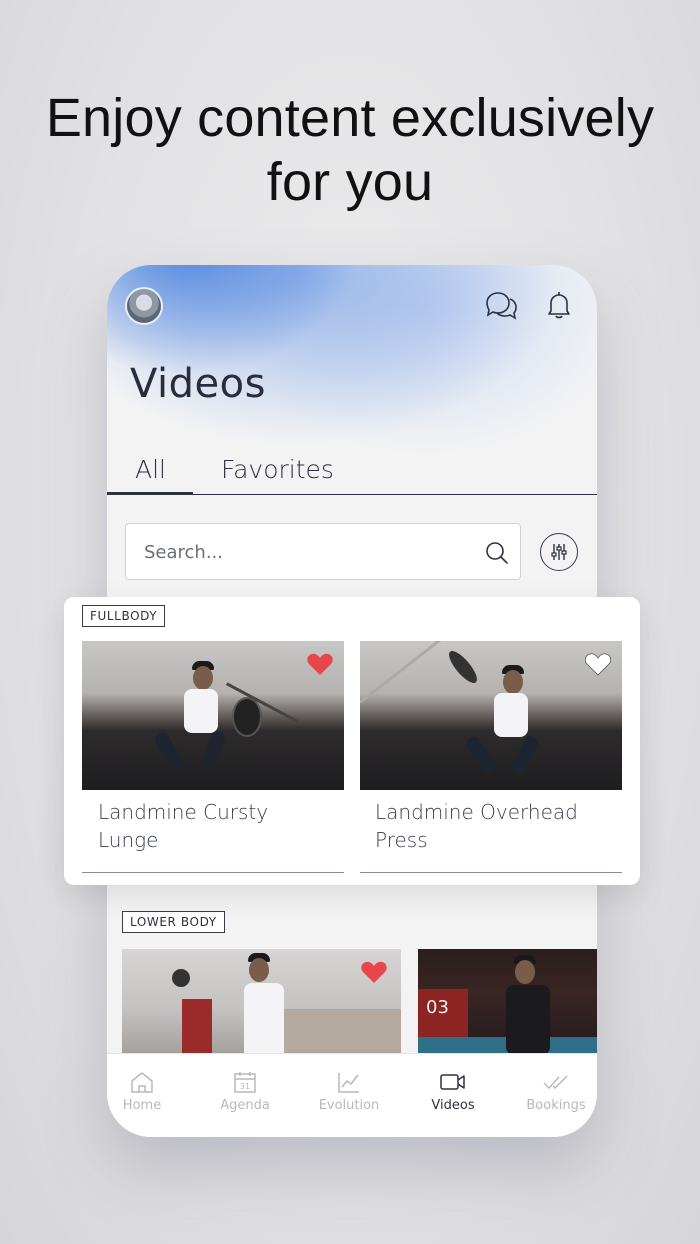 This screenshot has width=700, height=1244. What do you see at coordinates (350, 150) in the screenshot?
I see `headline: Enjoy content exclusively for you` at bounding box center [350, 150].